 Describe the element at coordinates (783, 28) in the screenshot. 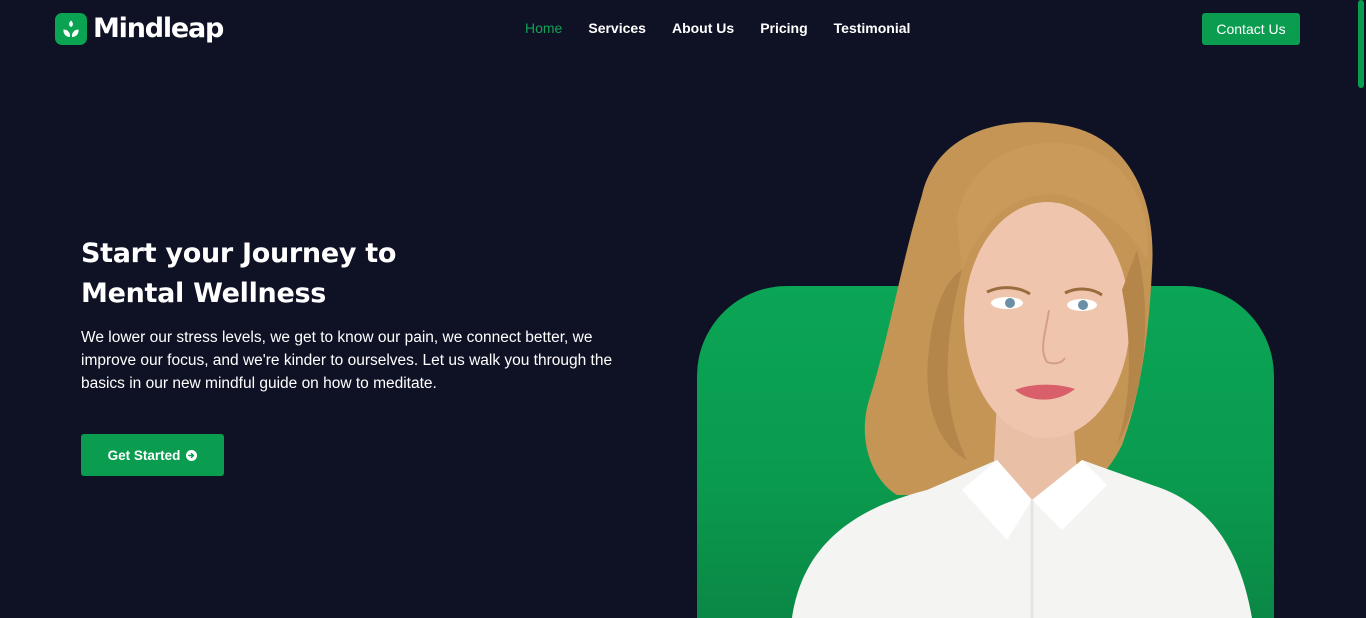

I see `nav-pricing: Pricing` at that location.